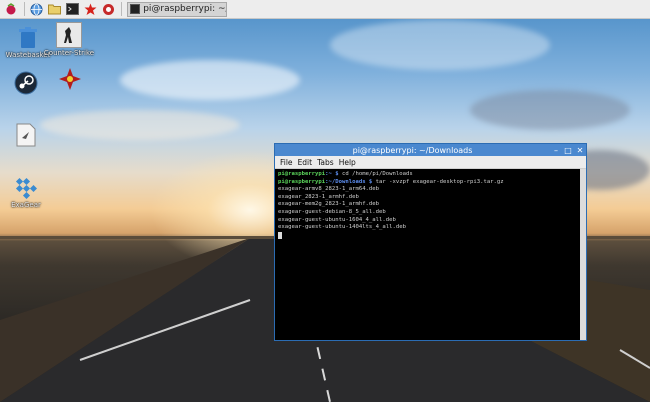 The height and width of the screenshot is (402, 650). I want to click on terminal-line: exagear-guest-ubuntu-1604_4_all.deb, so click(337, 219).